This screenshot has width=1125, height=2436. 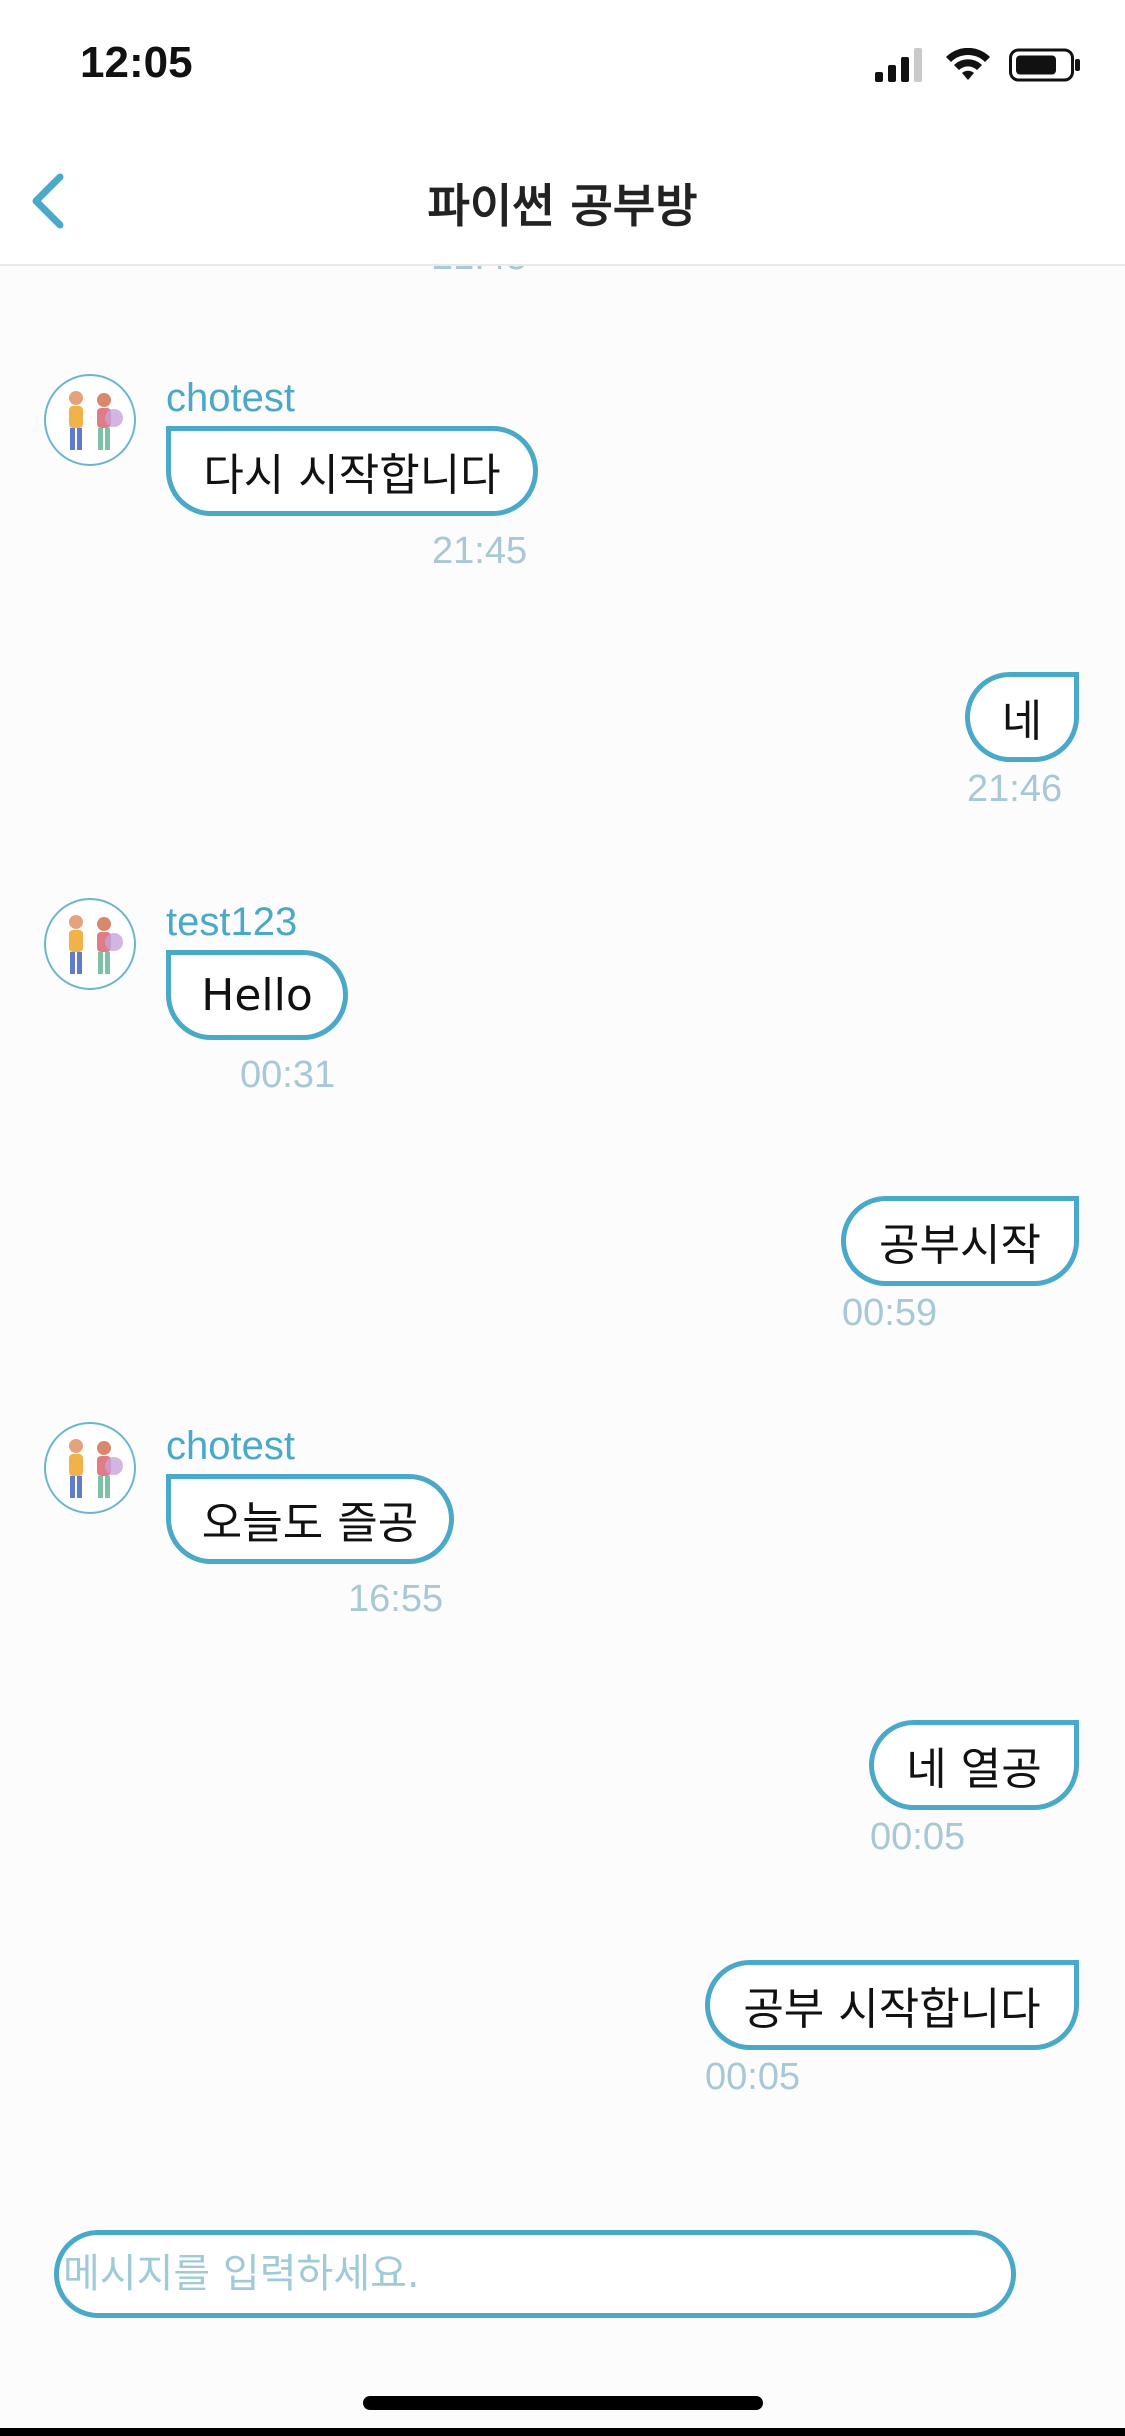 I want to click on message-bubble: 공부시작, so click(x=960, y=1241).